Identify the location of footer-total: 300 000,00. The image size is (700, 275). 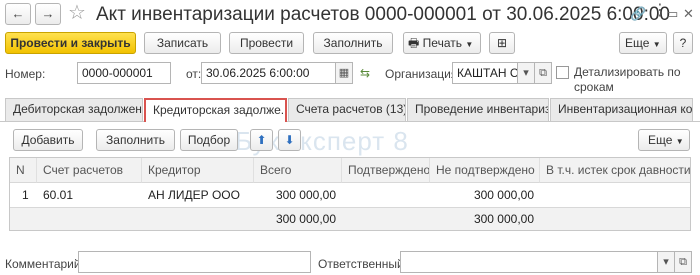
(305, 219).